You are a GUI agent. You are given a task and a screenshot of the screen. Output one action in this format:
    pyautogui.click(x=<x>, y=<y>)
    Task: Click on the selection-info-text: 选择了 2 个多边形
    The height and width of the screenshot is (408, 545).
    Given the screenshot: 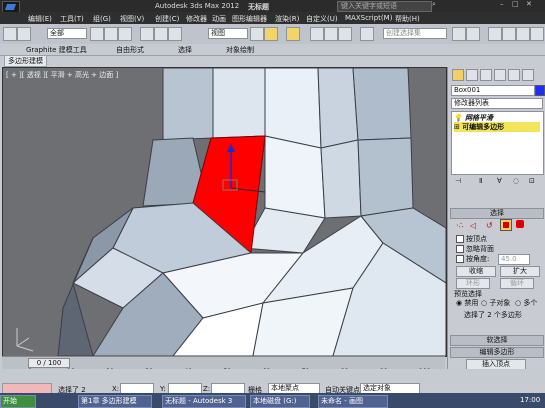 What is the action you would take?
    pyautogui.click(x=493, y=315)
    